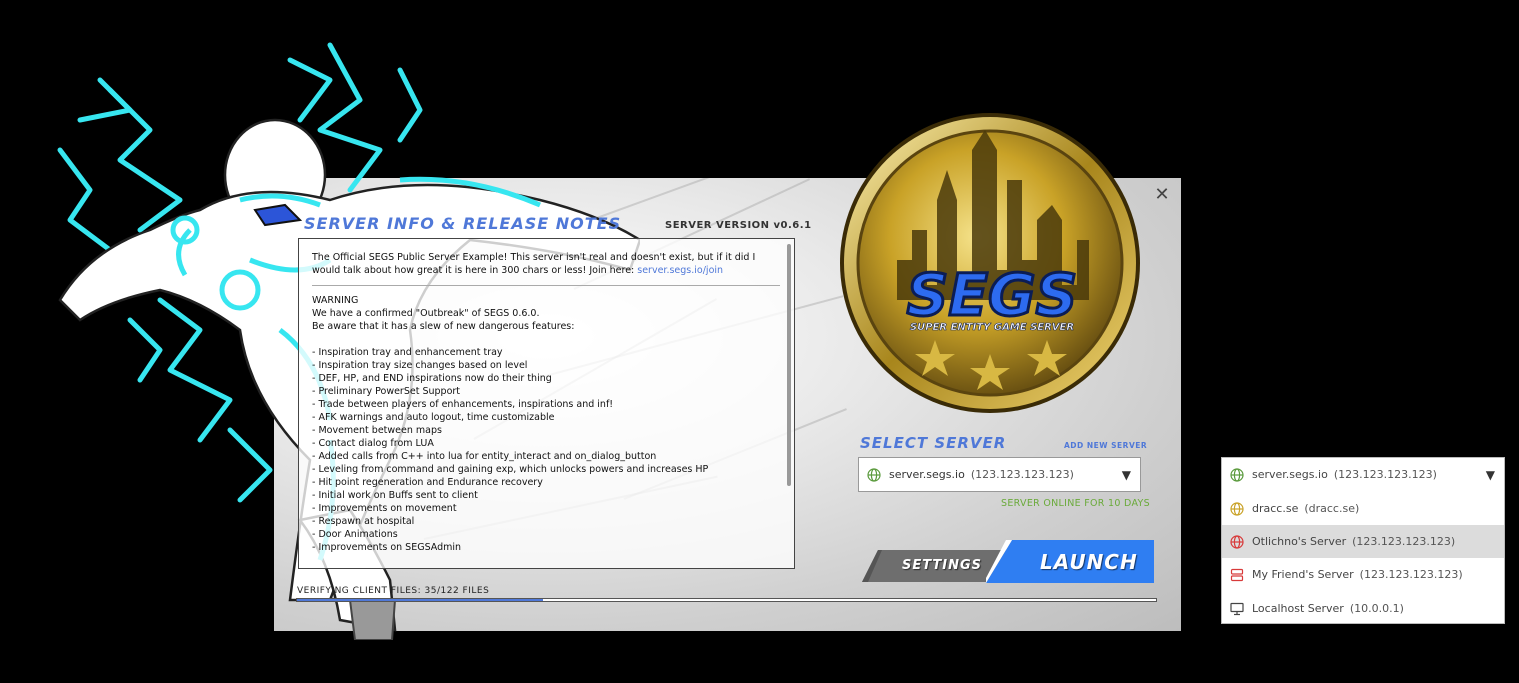 The width and height of the screenshot is (1519, 683). Describe the element at coordinates (546, 339) in the screenshot. I see `notes-line` at that location.